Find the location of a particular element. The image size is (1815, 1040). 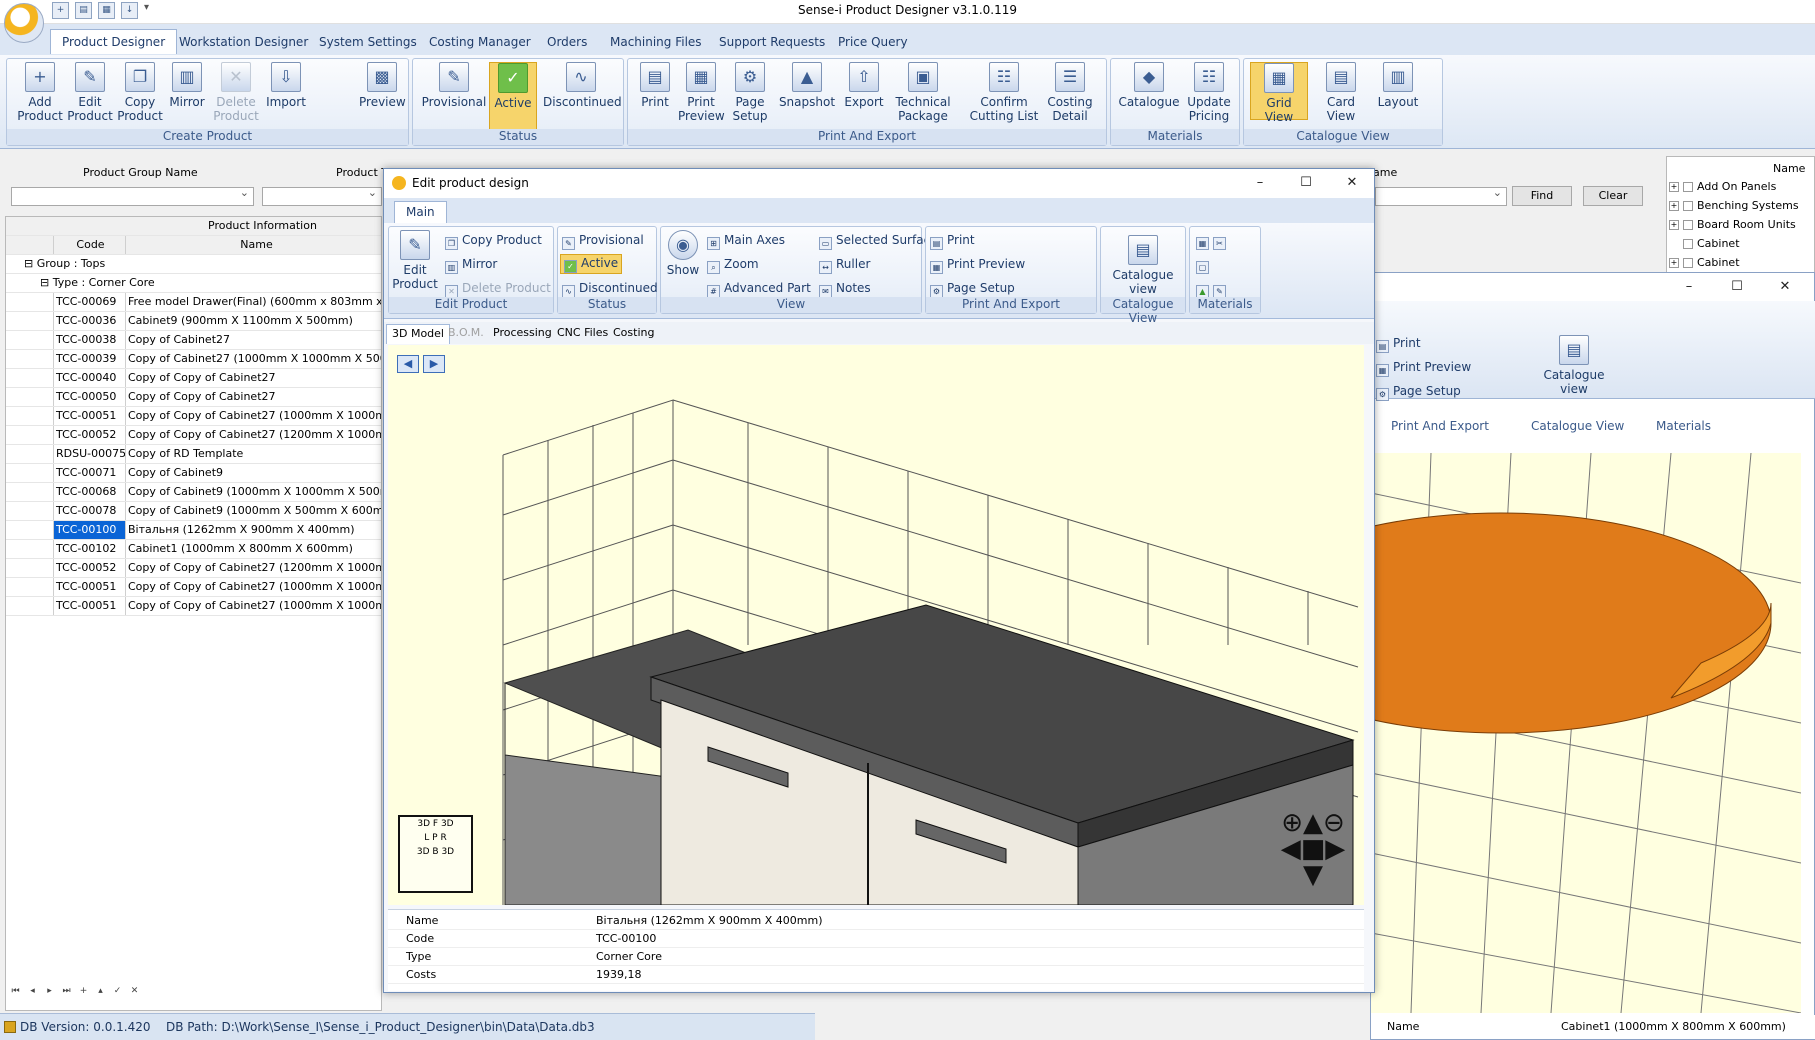

tab-processing: Processing is located at coordinates (522, 334).